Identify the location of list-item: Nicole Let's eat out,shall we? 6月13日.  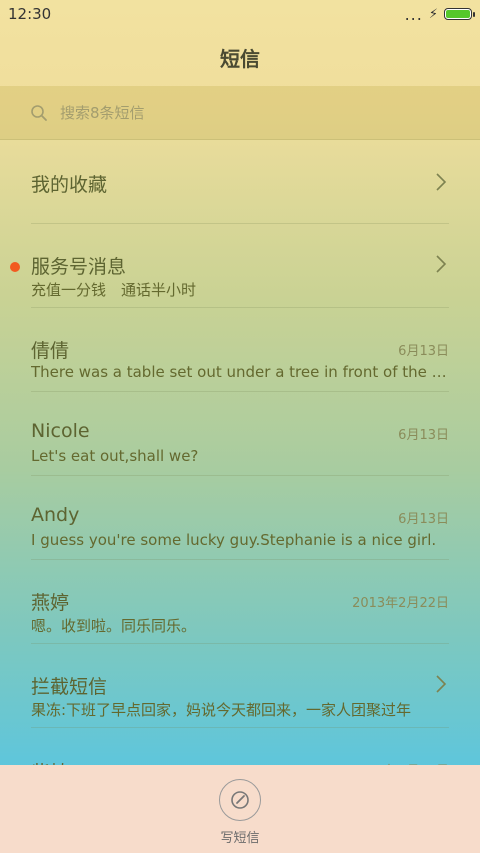
(240, 434).